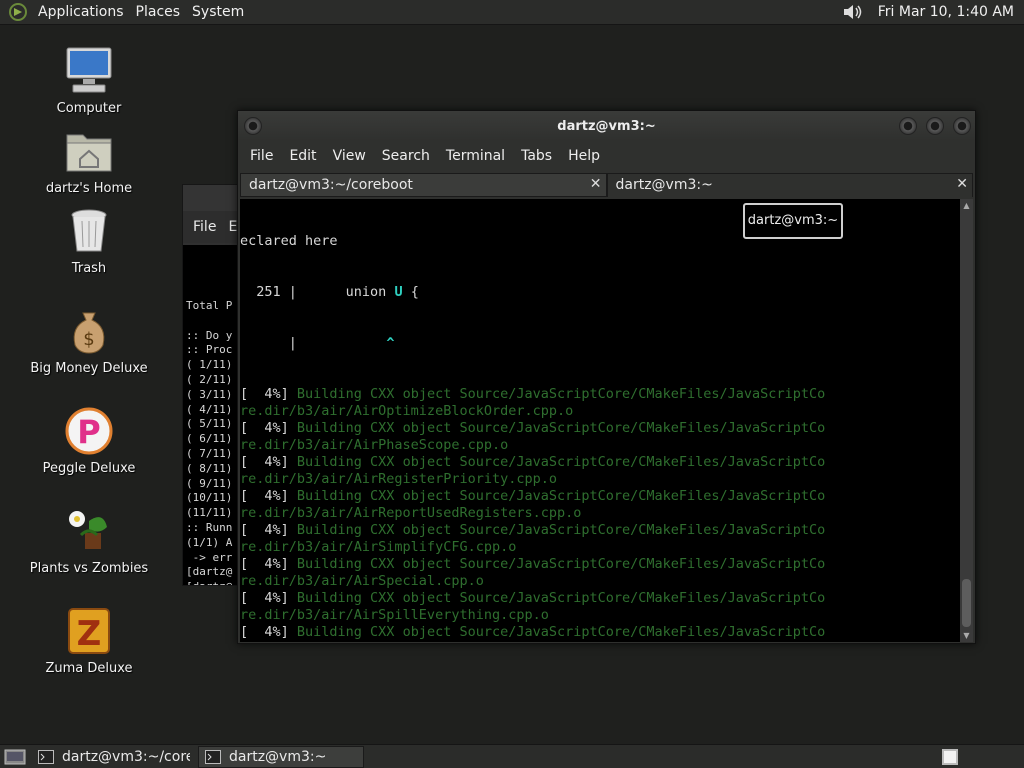  I want to click on highlighted-token: U, so click(398, 292).